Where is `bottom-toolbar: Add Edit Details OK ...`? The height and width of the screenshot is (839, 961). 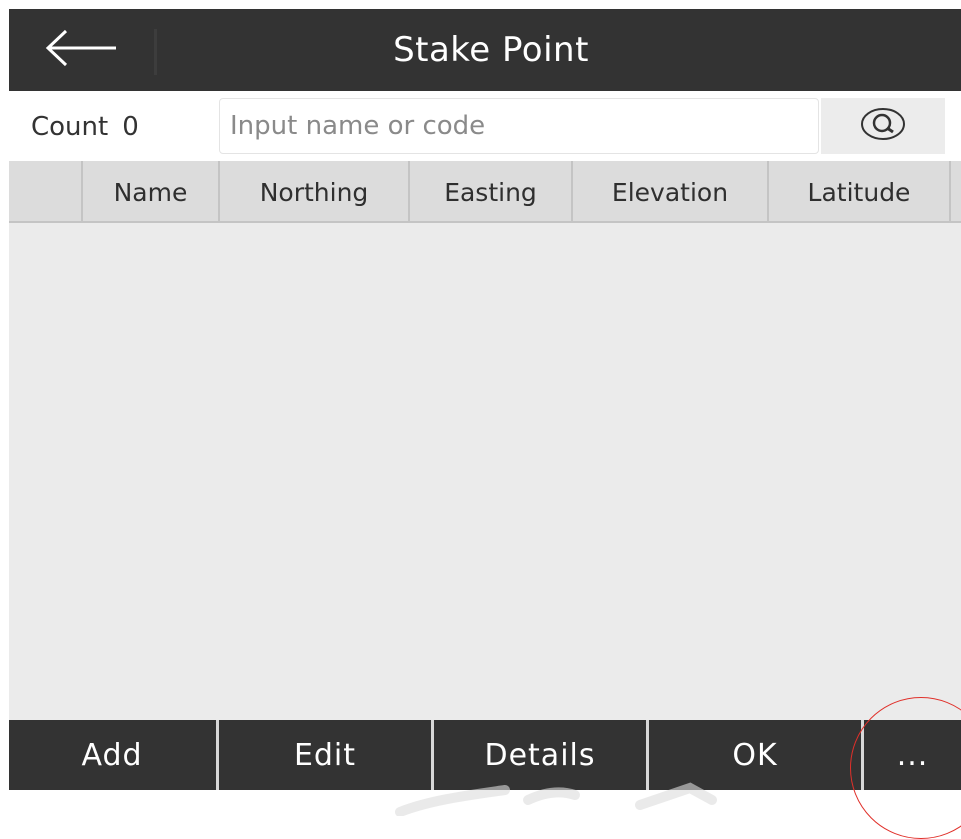
bottom-toolbar: Add Edit Details OK ... is located at coordinates (485, 755).